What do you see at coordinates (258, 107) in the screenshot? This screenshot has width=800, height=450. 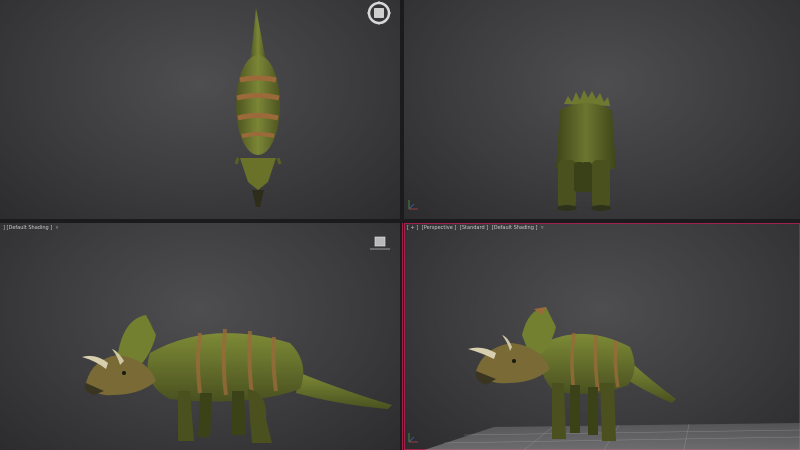 I see `top-view-model` at bounding box center [258, 107].